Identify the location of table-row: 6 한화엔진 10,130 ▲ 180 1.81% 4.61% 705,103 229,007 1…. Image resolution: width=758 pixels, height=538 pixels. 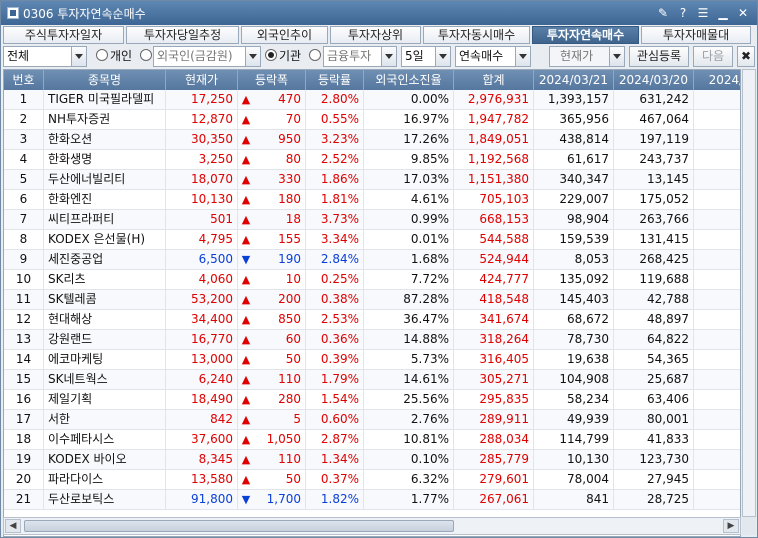
(372, 200).